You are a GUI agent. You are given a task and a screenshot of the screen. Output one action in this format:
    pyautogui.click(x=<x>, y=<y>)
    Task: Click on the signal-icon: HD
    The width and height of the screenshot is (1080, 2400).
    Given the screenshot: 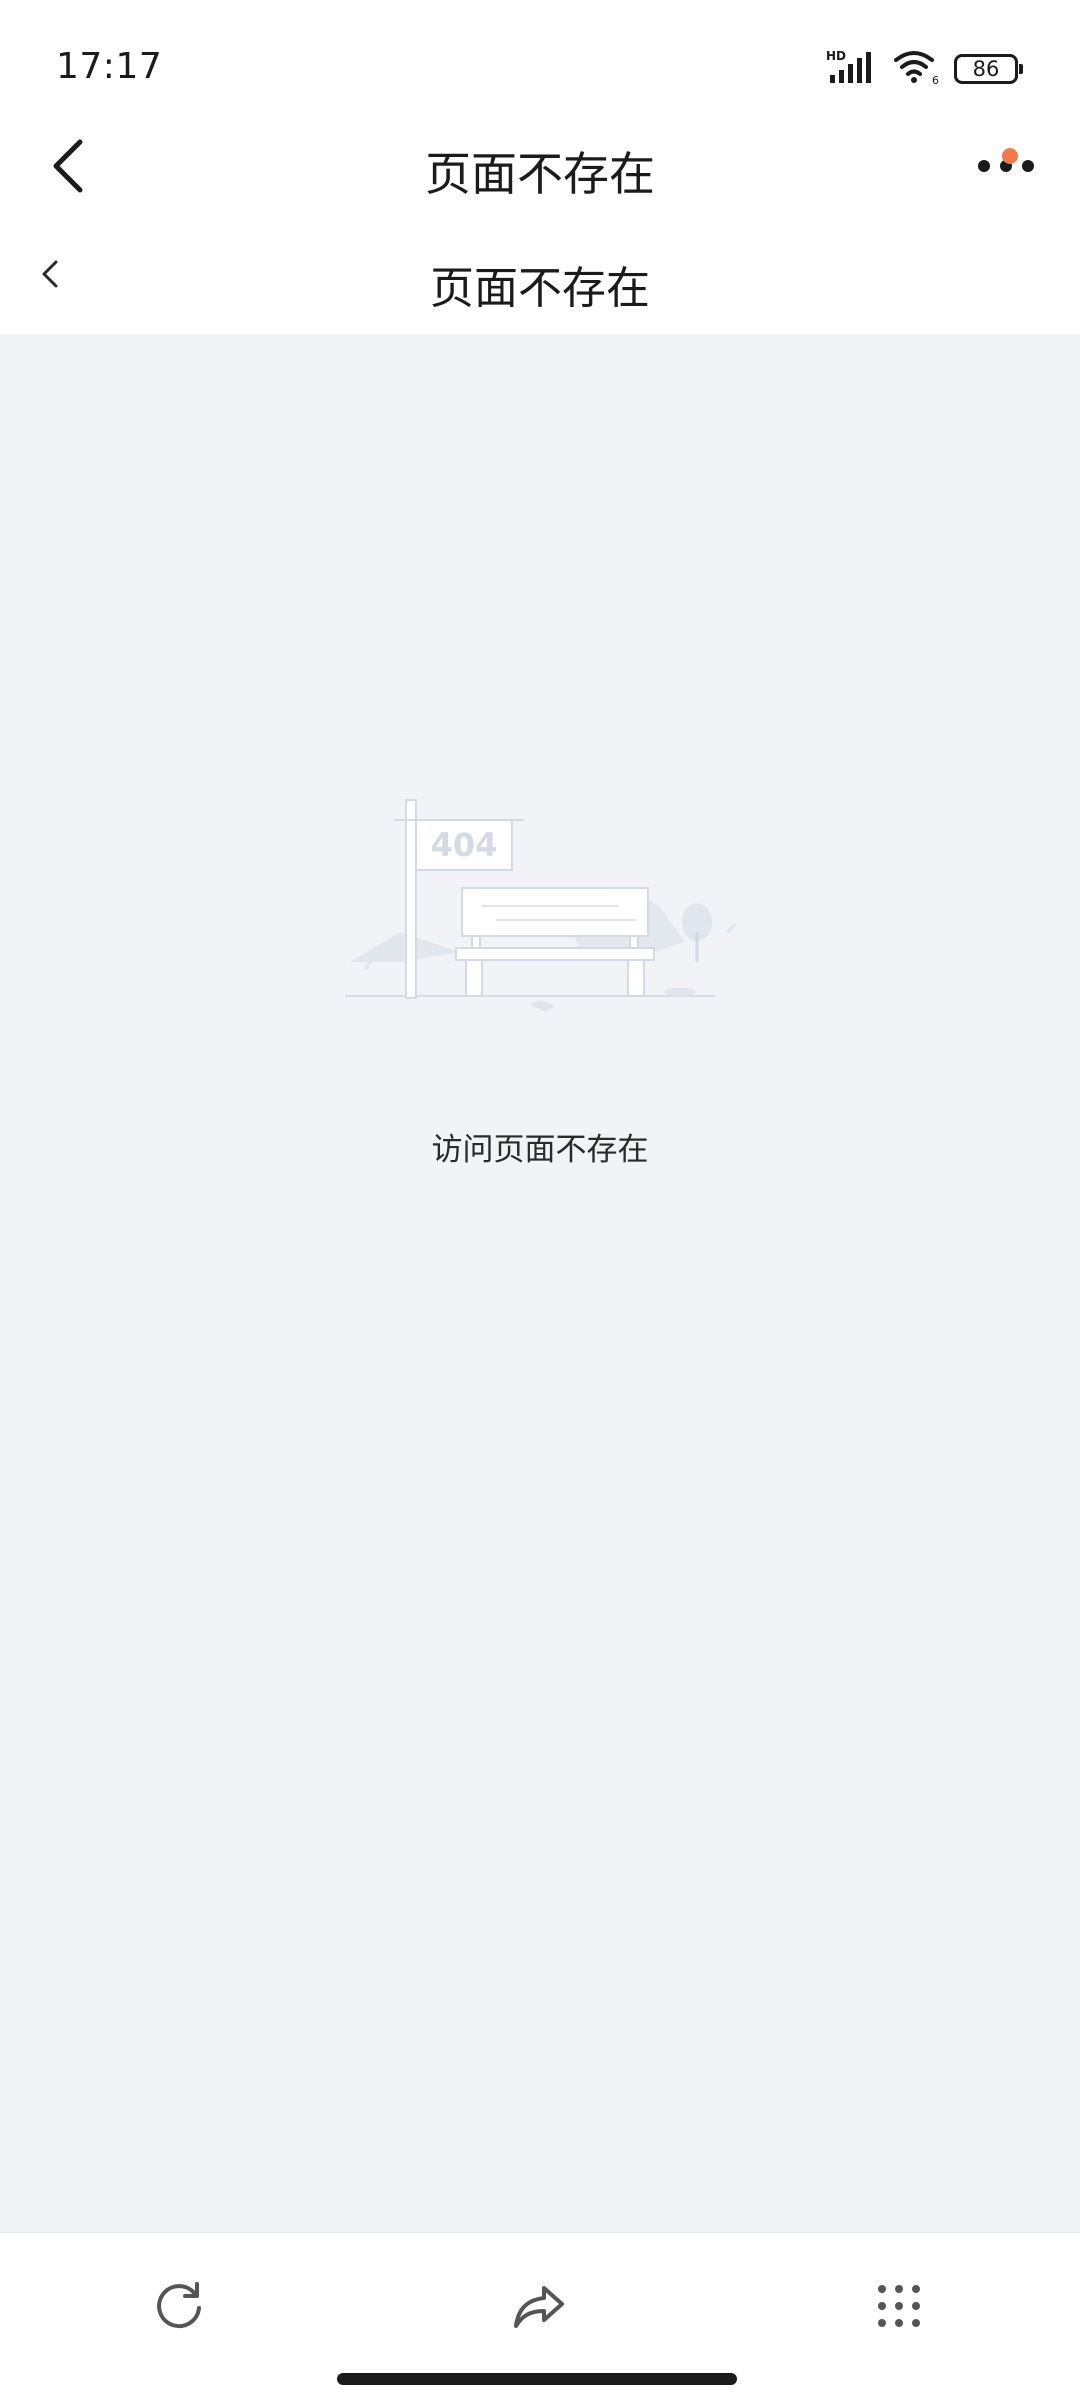 What is the action you would take?
    pyautogui.click(x=852, y=69)
    